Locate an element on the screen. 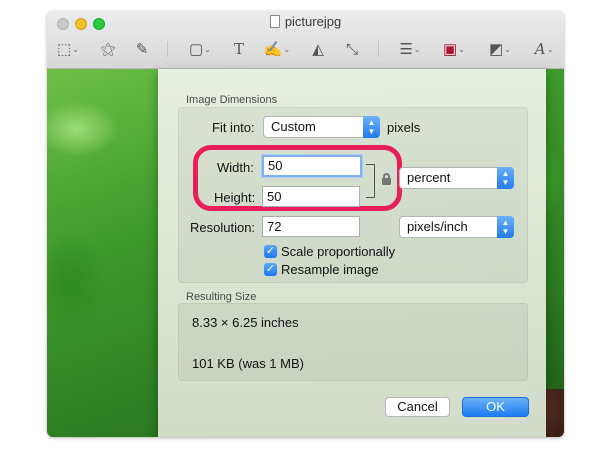 This screenshot has width=600, height=449. sign-icon: ✍ is located at coordinates (273, 49).